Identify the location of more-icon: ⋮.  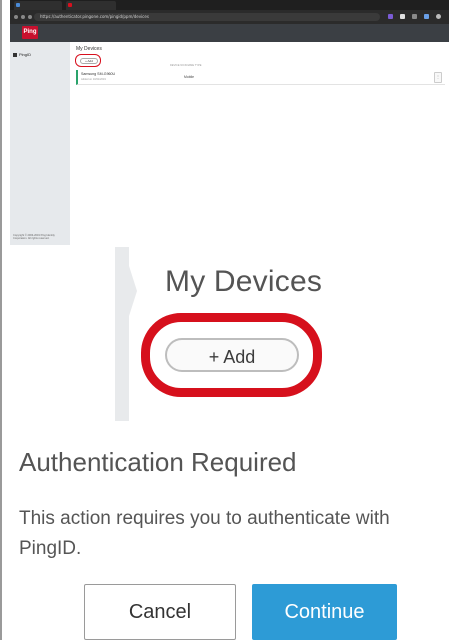
(438, 77).